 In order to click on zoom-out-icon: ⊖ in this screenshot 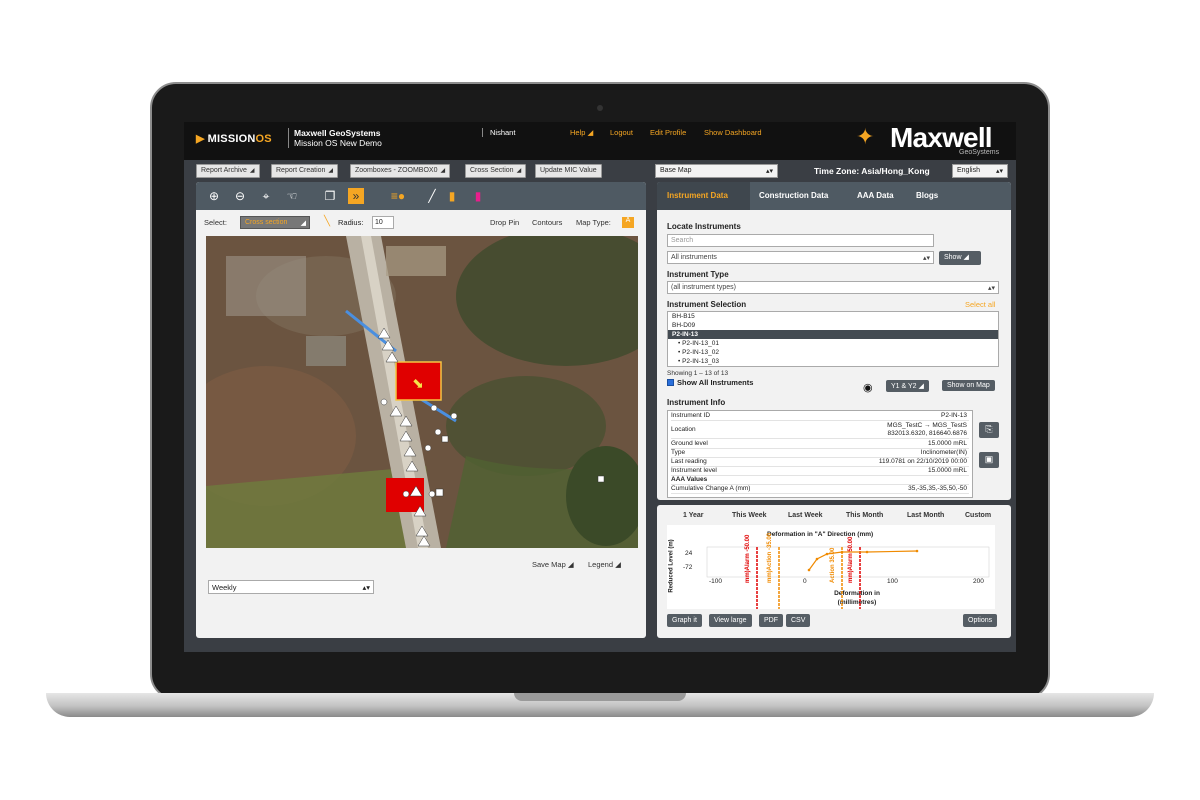, I will do `click(240, 196)`.